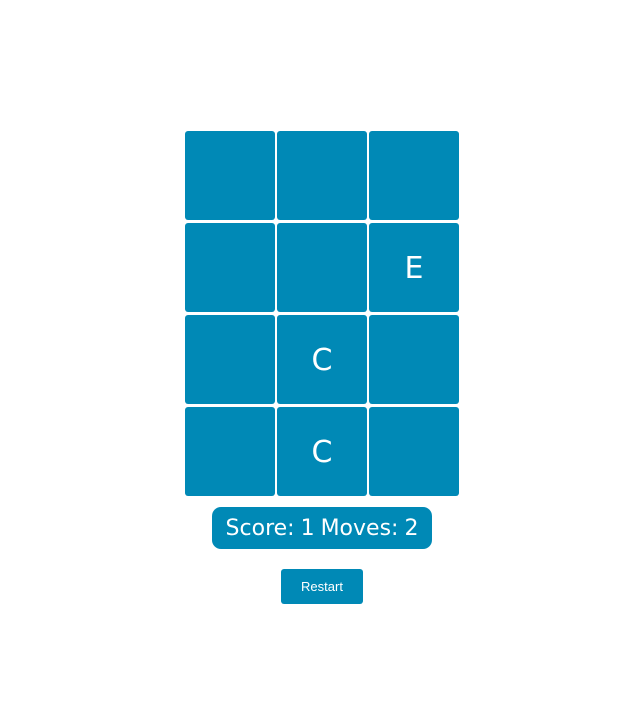 The height and width of the screenshot is (720, 629). Describe the element at coordinates (322, 175) in the screenshot. I see `board-cell-r1-c2` at that location.